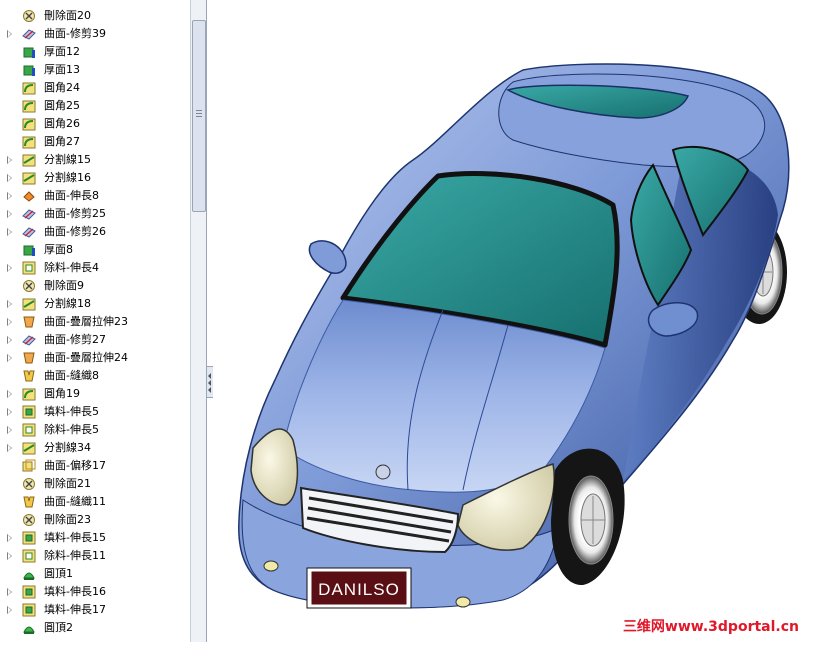 This screenshot has width=821, height=646. What do you see at coordinates (67, 15) in the screenshot?
I see `feature-tree-item-label: 刪除面20` at bounding box center [67, 15].